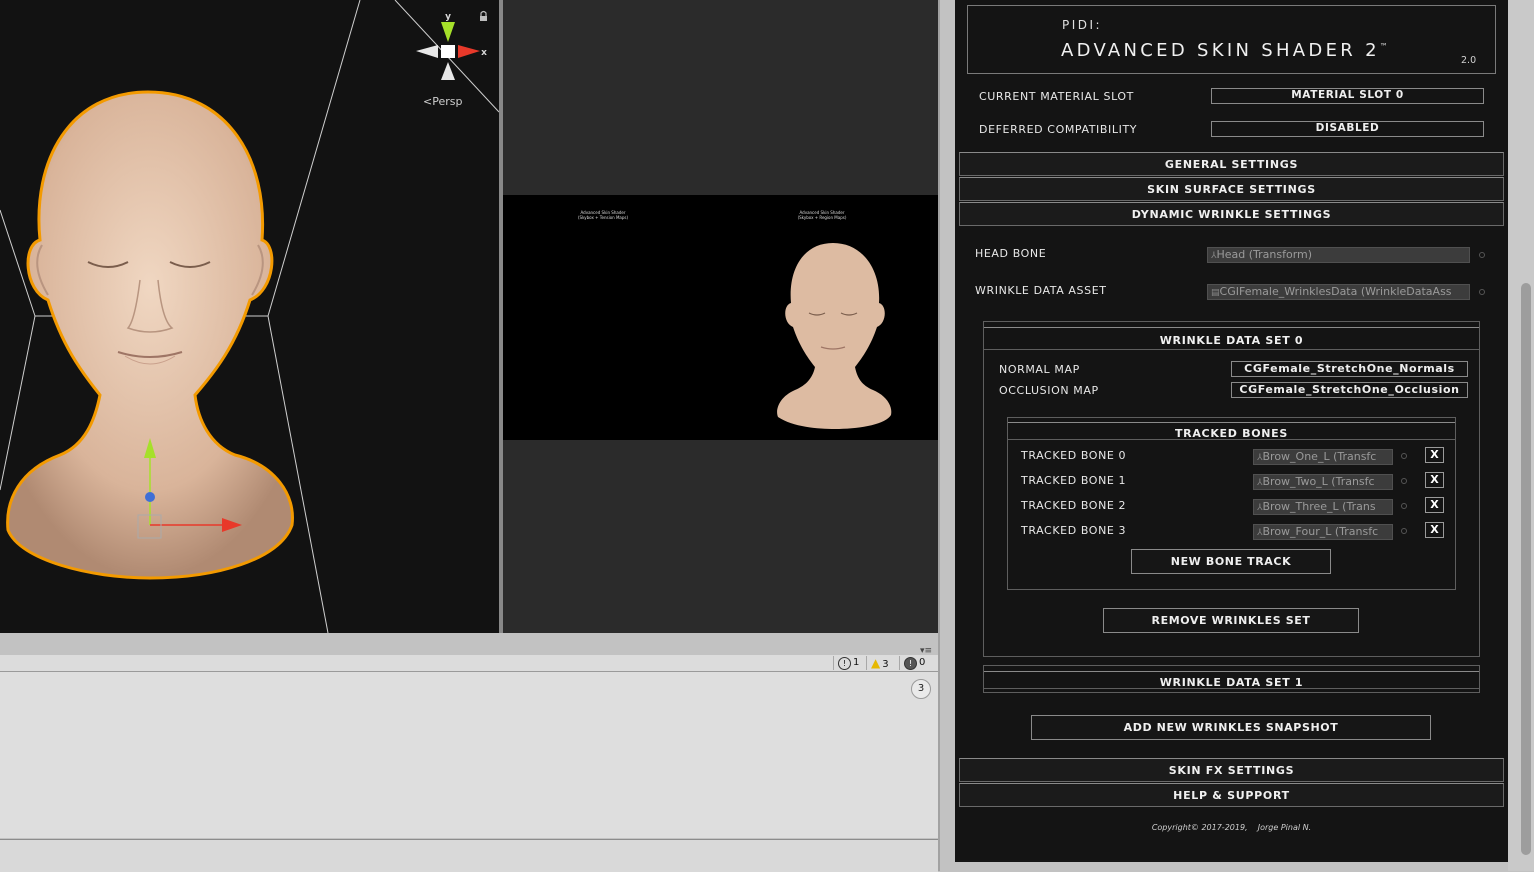  What do you see at coordinates (1349, 390) in the screenshot?
I see `occlusion-map-field: CGFemale_StretchOne_Occlusion` at bounding box center [1349, 390].